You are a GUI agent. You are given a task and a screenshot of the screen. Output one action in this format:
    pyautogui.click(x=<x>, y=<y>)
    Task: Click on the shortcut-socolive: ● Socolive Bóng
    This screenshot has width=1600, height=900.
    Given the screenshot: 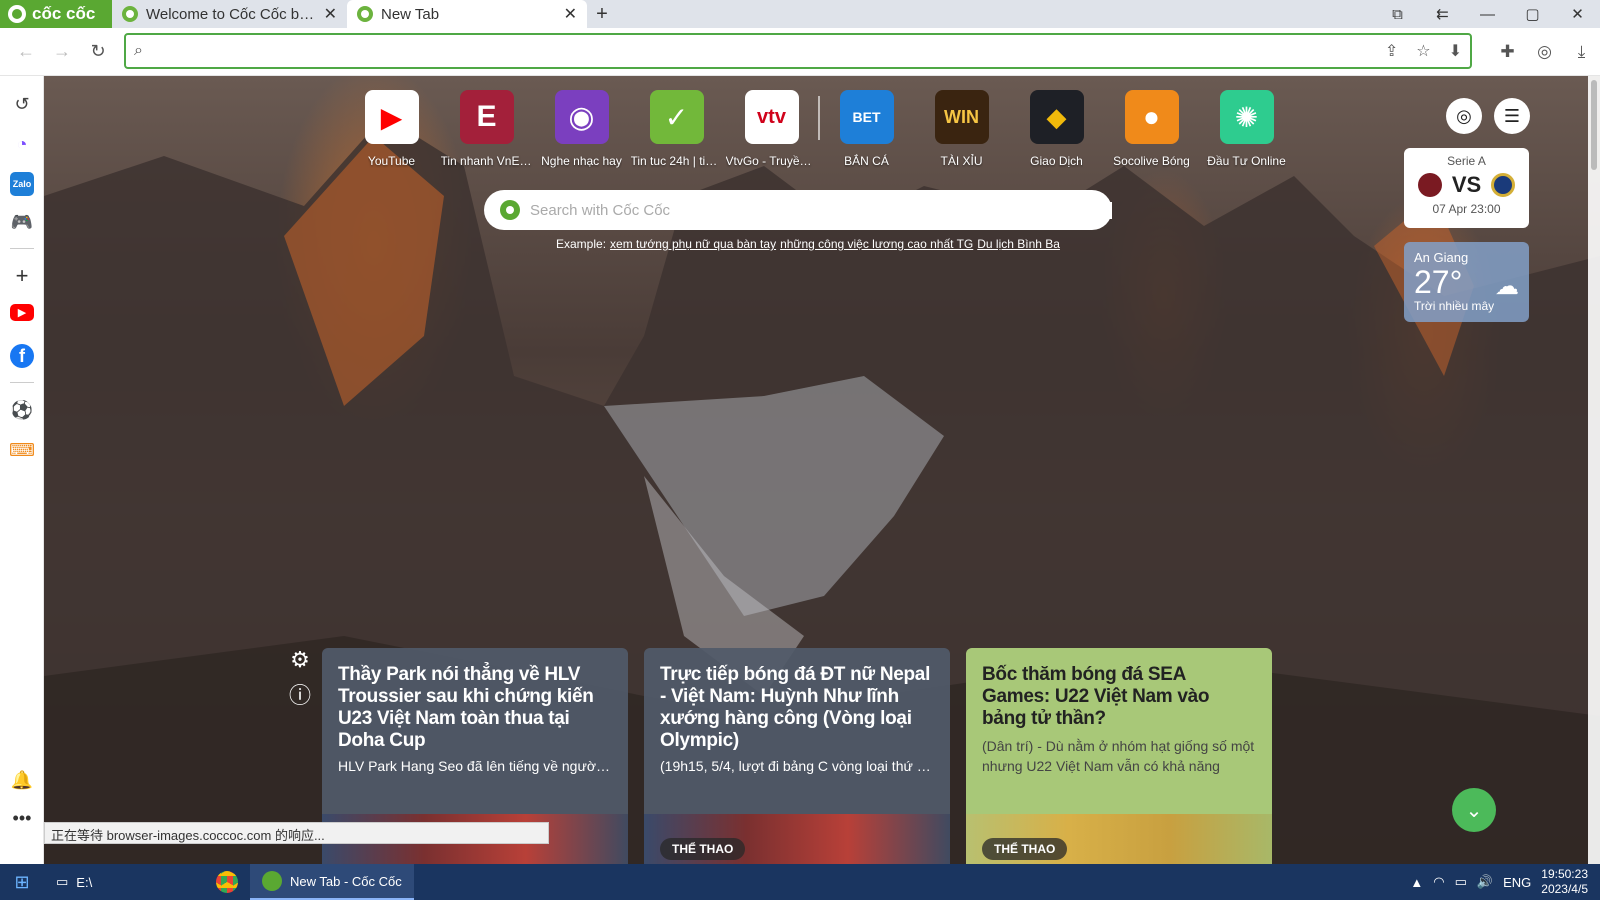 What is the action you would take?
    pyautogui.click(x=1151, y=129)
    